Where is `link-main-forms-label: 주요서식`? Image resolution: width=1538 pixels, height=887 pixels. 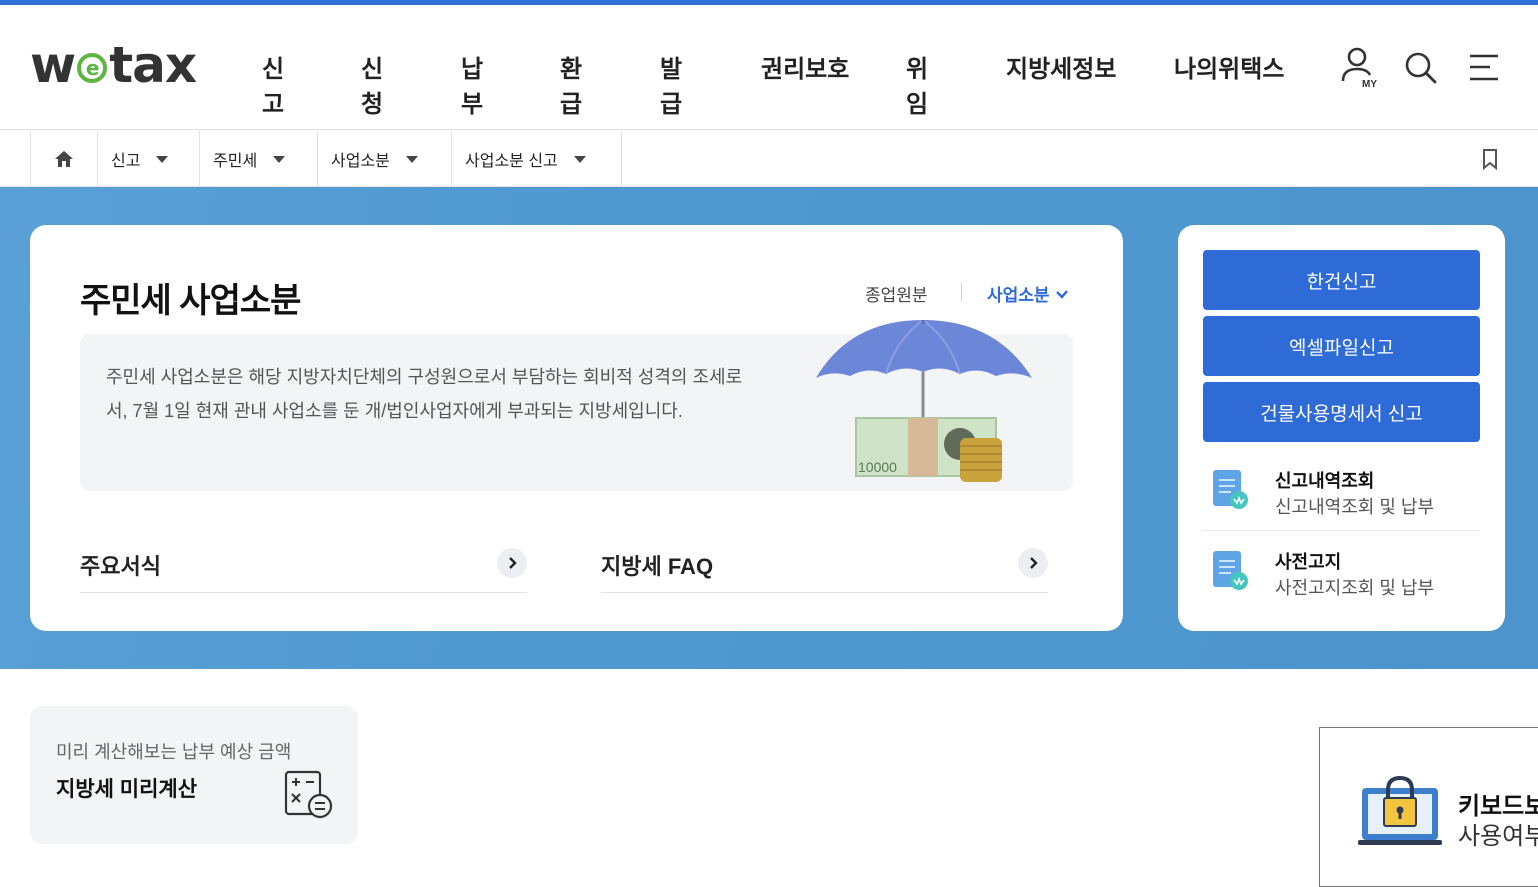 link-main-forms-label: 주요서식 is located at coordinates (120, 566).